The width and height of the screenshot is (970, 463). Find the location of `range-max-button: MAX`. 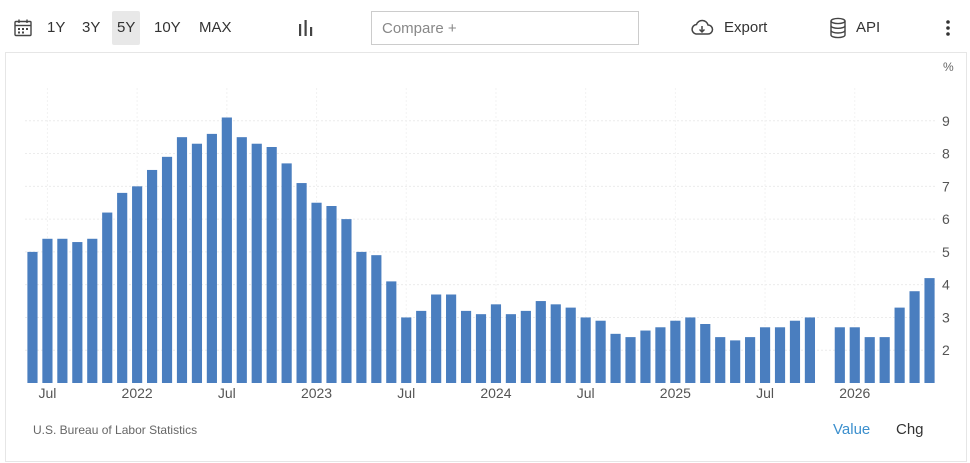

range-max-button: MAX is located at coordinates (215, 28).